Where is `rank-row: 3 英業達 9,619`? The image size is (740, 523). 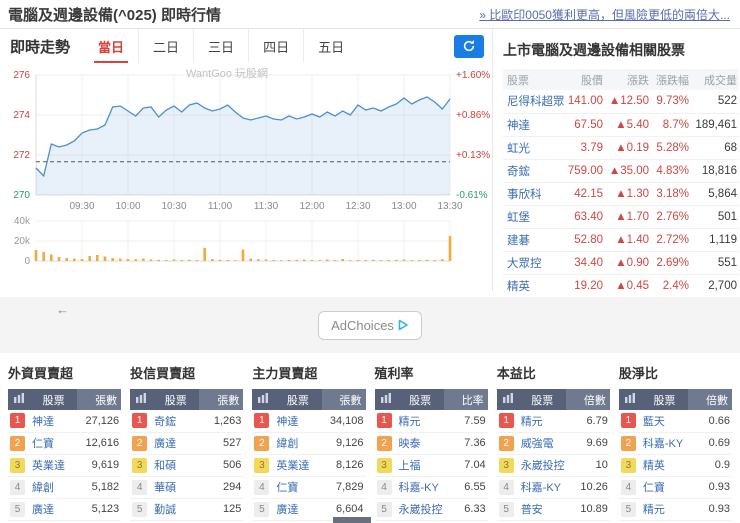 rank-row: 3 英業達 9,619 is located at coordinates (65, 465).